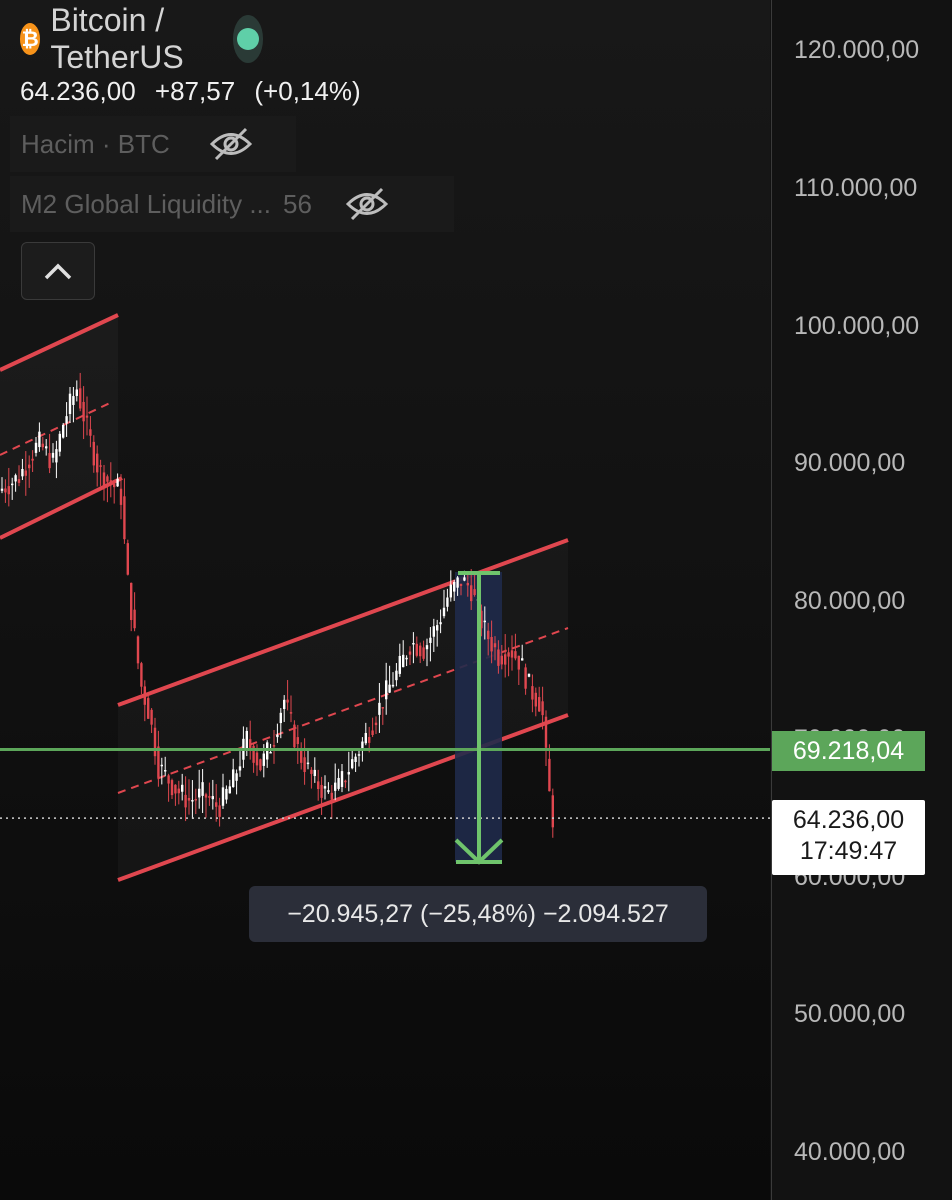  I want to click on collapse-legend-button, so click(58, 271).